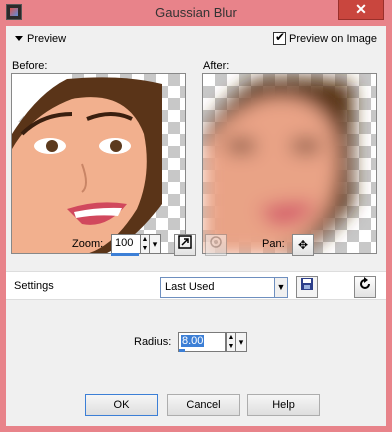 The width and height of the screenshot is (392, 432). What do you see at coordinates (279, 37) in the screenshot?
I see `preview-on-image-checkbox` at bounding box center [279, 37].